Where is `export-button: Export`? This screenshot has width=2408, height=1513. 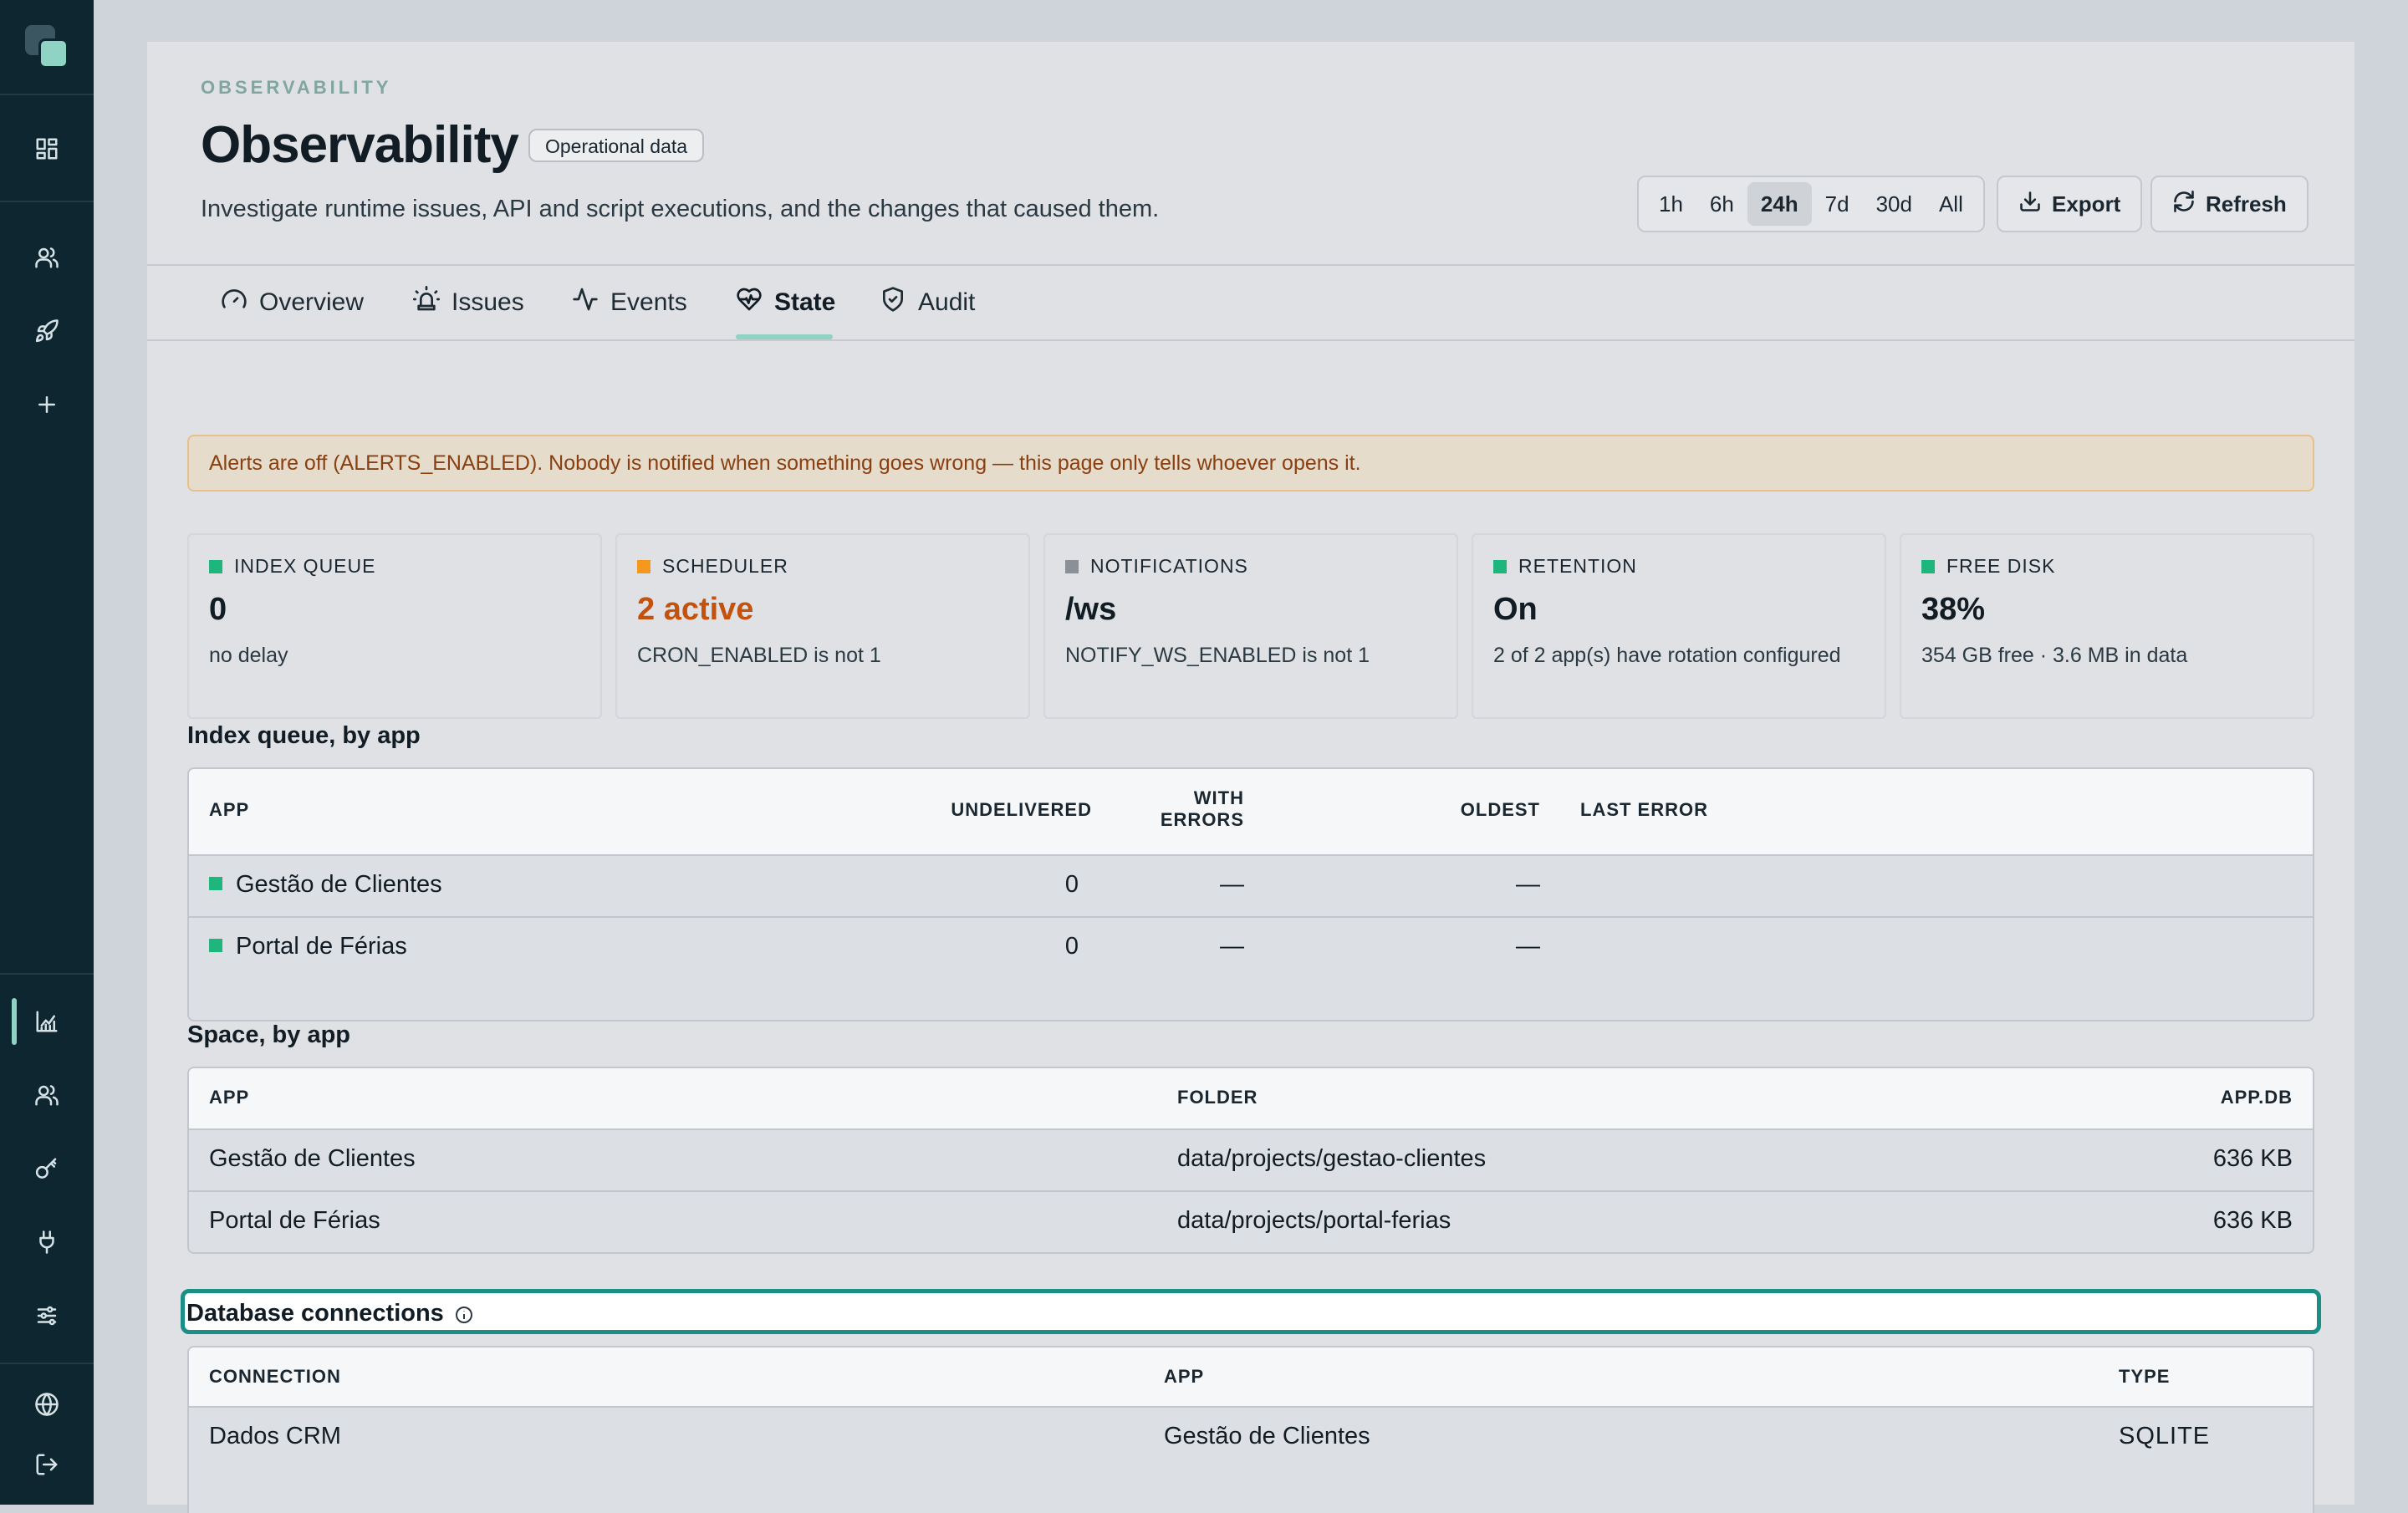
export-button: Export is located at coordinates (2070, 204).